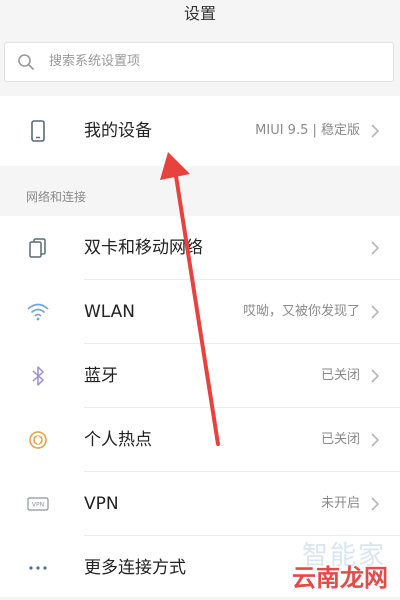 Image resolution: width=400 pixels, height=600 pixels. What do you see at coordinates (301, 311) in the screenshot?
I see `network-item-value: 哎呦，又被你发现了` at bounding box center [301, 311].